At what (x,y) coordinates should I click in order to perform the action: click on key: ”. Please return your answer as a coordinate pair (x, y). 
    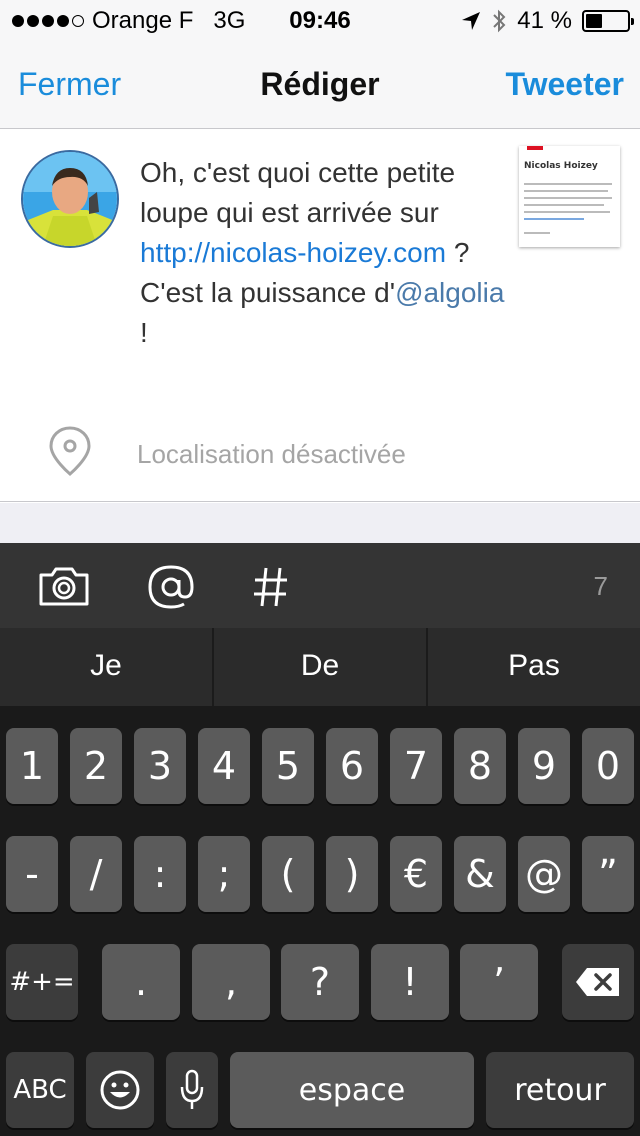
    Looking at the image, I should click on (608, 874).